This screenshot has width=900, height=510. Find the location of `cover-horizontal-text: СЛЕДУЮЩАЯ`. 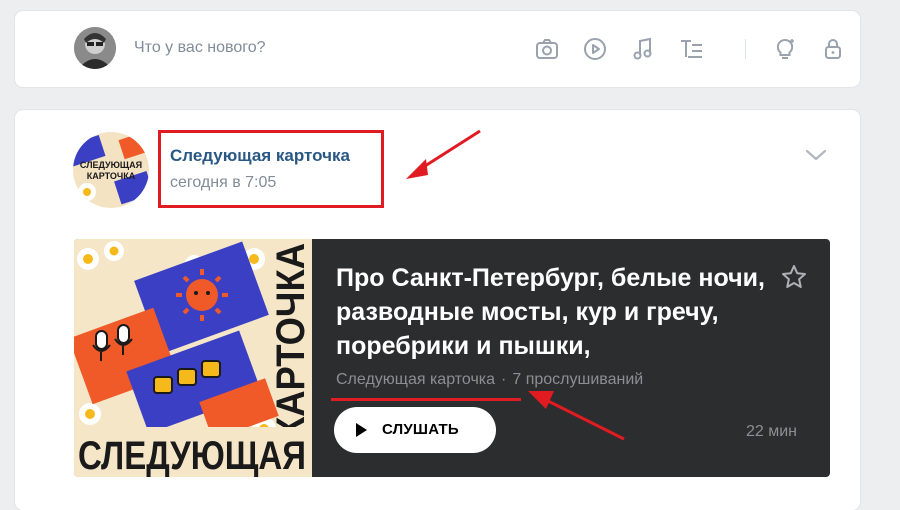

cover-horizontal-text: СЛЕДУЮЩАЯ is located at coordinates (192, 455).